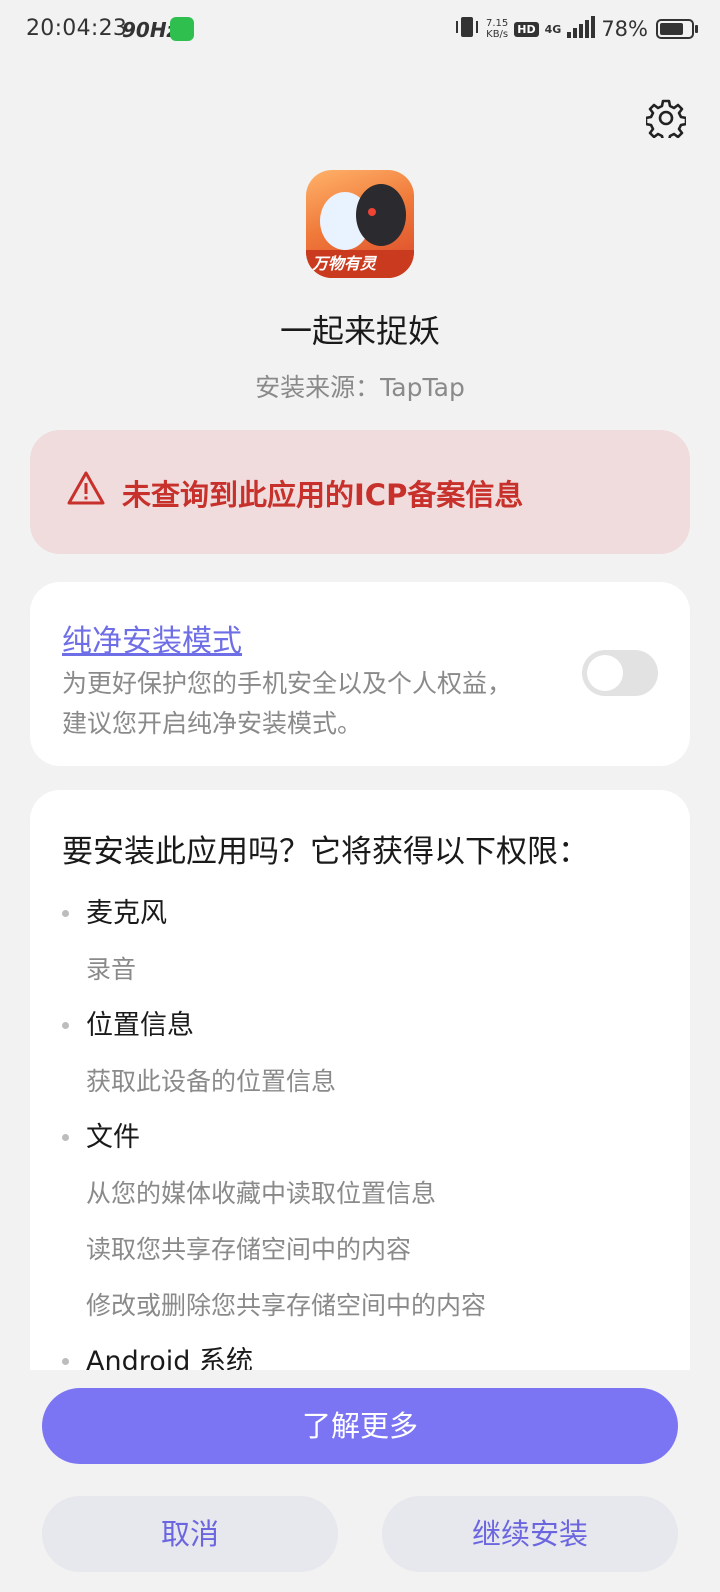 The width and height of the screenshot is (720, 1592). Describe the element at coordinates (624, 29) in the screenshot. I see `battery-percent: 78%` at that location.